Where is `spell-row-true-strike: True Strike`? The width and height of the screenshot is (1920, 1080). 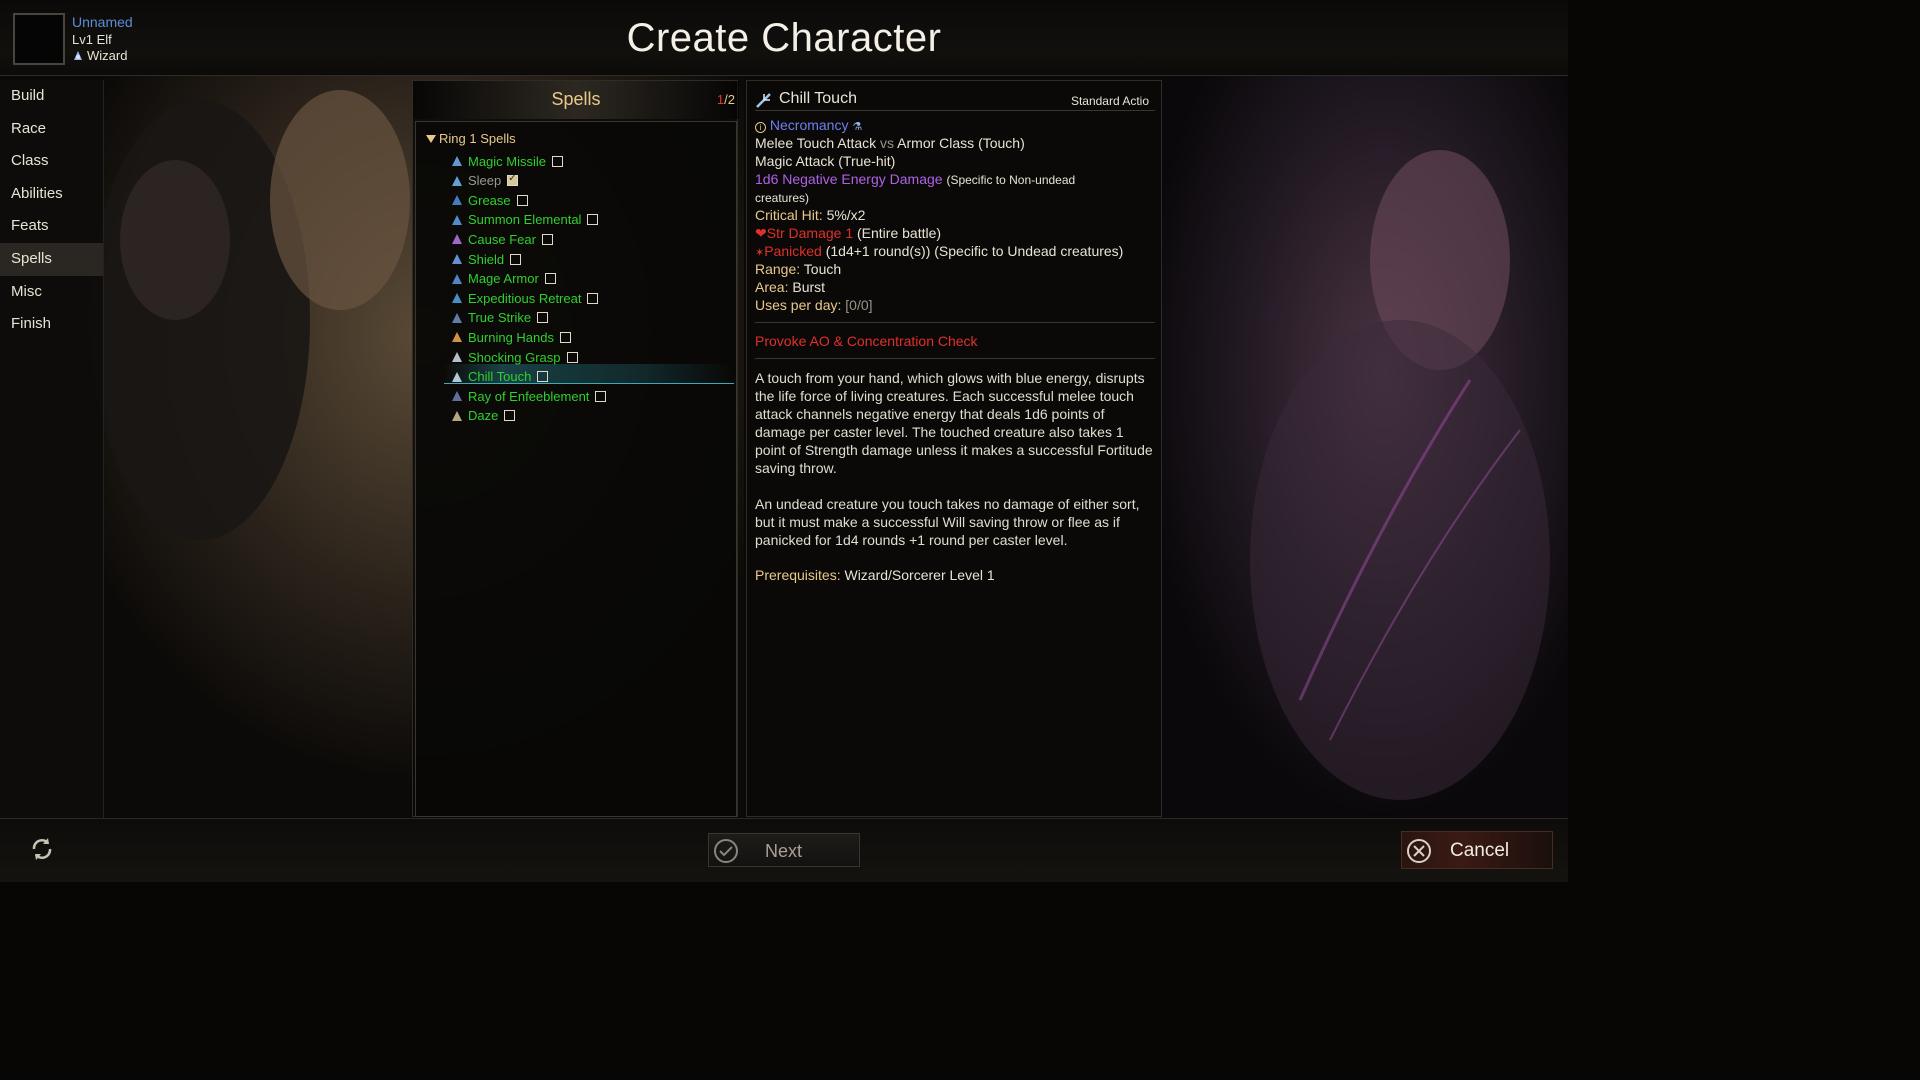 spell-row-true-strike: True Strike is located at coordinates (499, 318).